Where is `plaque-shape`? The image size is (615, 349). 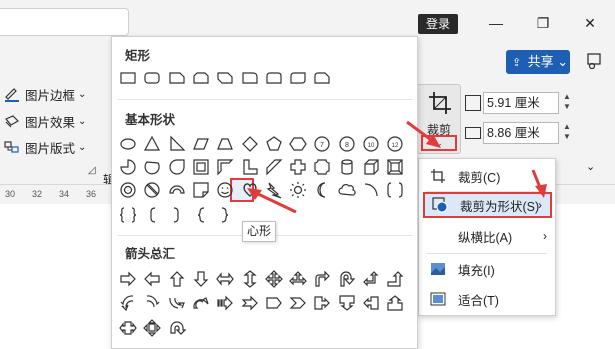
plaque-shape is located at coordinates (322, 167).